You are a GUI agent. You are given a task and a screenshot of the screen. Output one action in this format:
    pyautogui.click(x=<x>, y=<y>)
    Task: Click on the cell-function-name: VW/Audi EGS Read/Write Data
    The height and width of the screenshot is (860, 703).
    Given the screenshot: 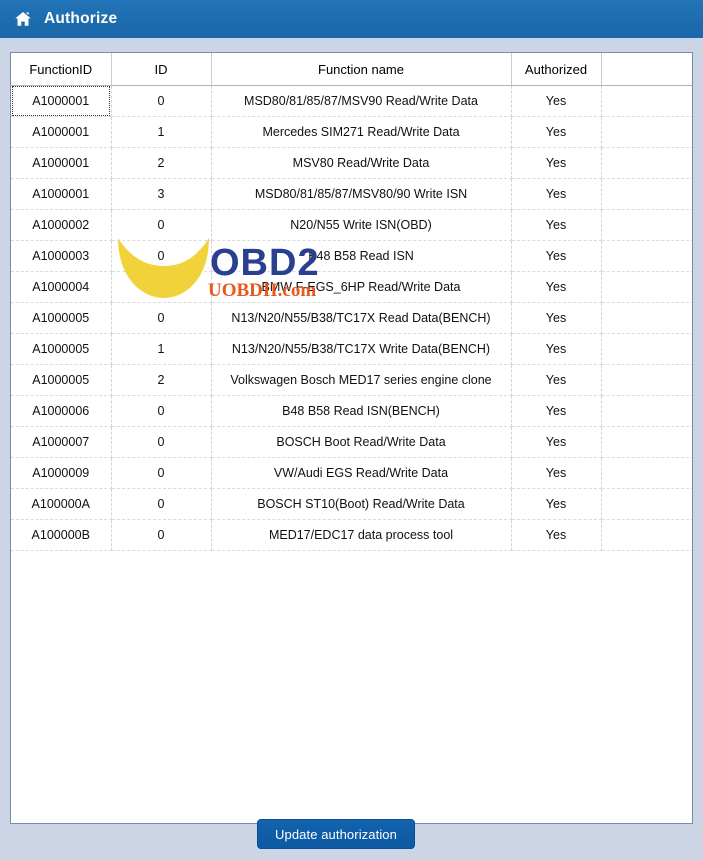 What is the action you would take?
    pyautogui.click(x=361, y=473)
    